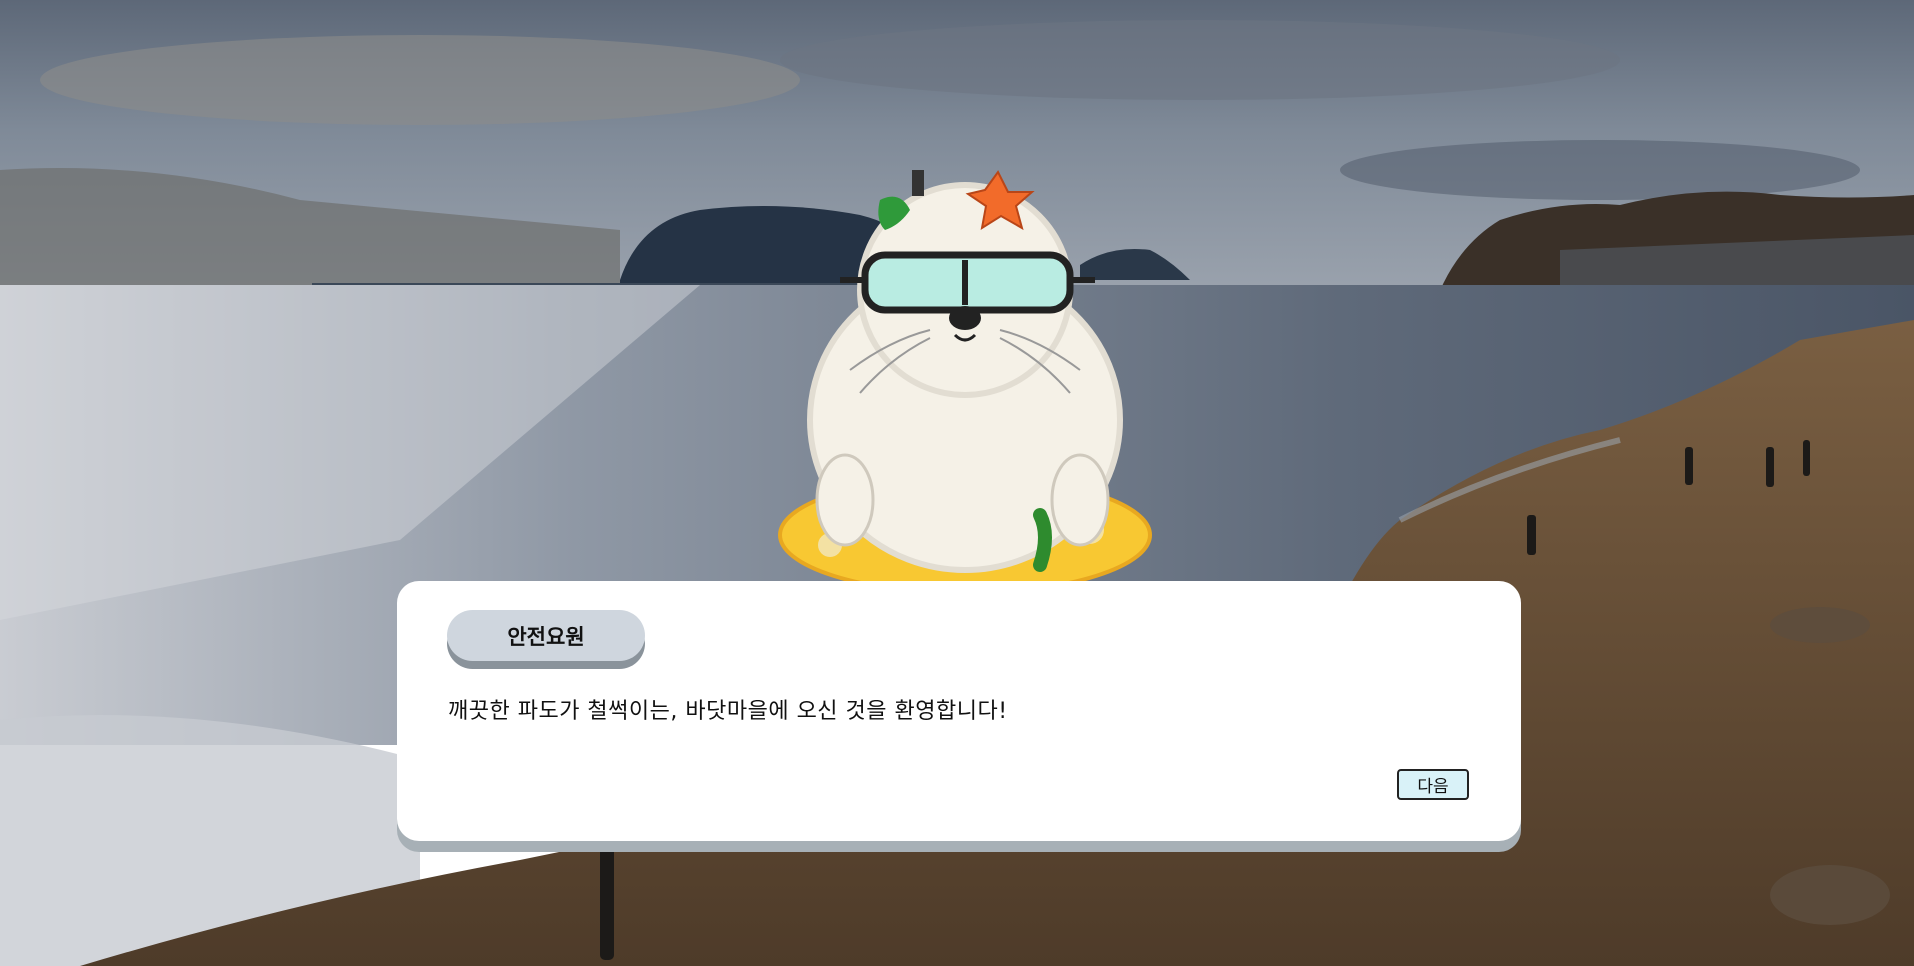 The image size is (1914, 966). What do you see at coordinates (546, 635) in the screenshot?
I see `speaker-name-tag: 안전요원` at bounding box center [546, 635].